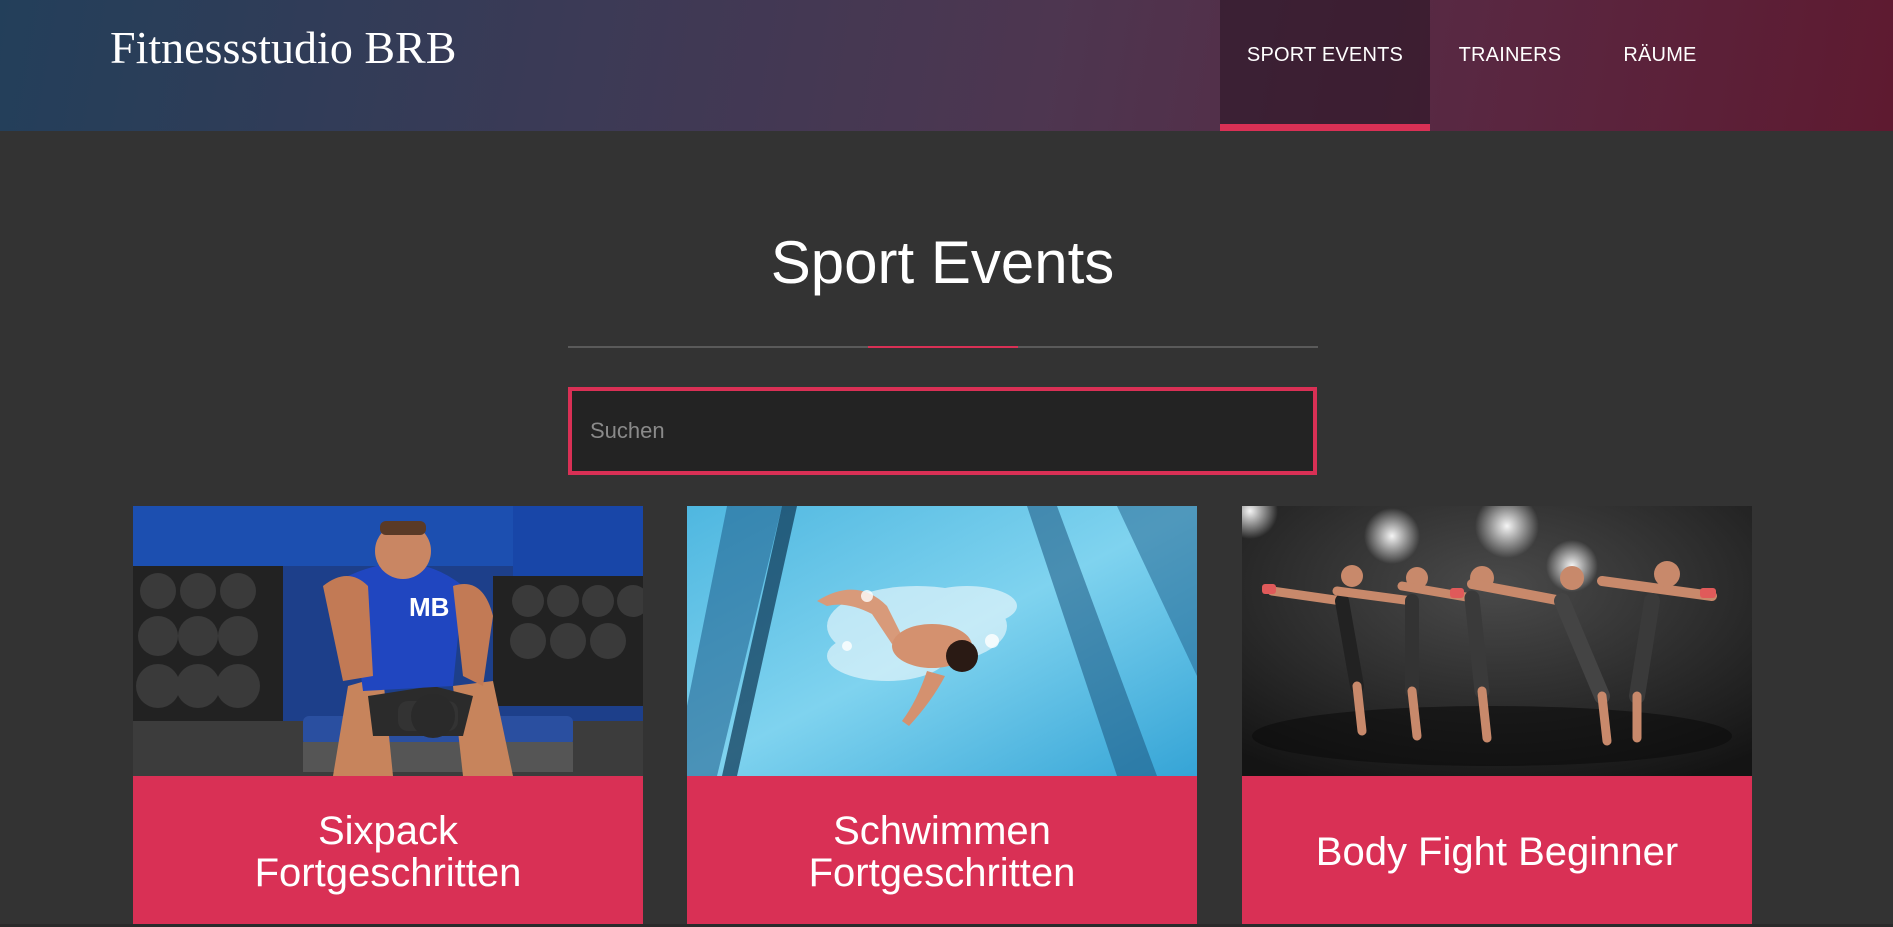 The width and height of the screenshot is (1893, 927). I want to click on event-title-text: Schwimmen Fortgeschritten, so click(942, 851).